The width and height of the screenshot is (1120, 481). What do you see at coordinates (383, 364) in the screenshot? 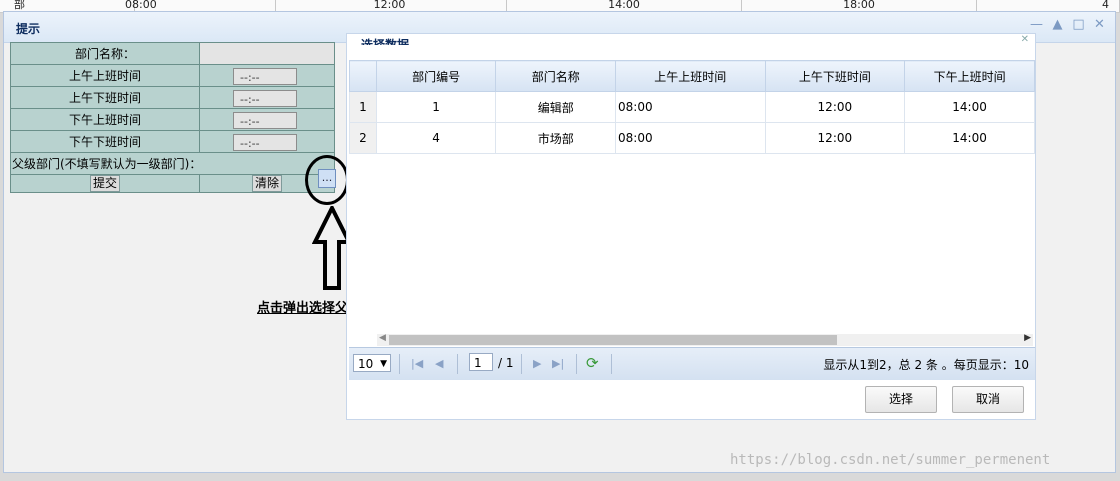
I see `dropdown-arrow-icon: ▼` at bounding box center [383, 364].